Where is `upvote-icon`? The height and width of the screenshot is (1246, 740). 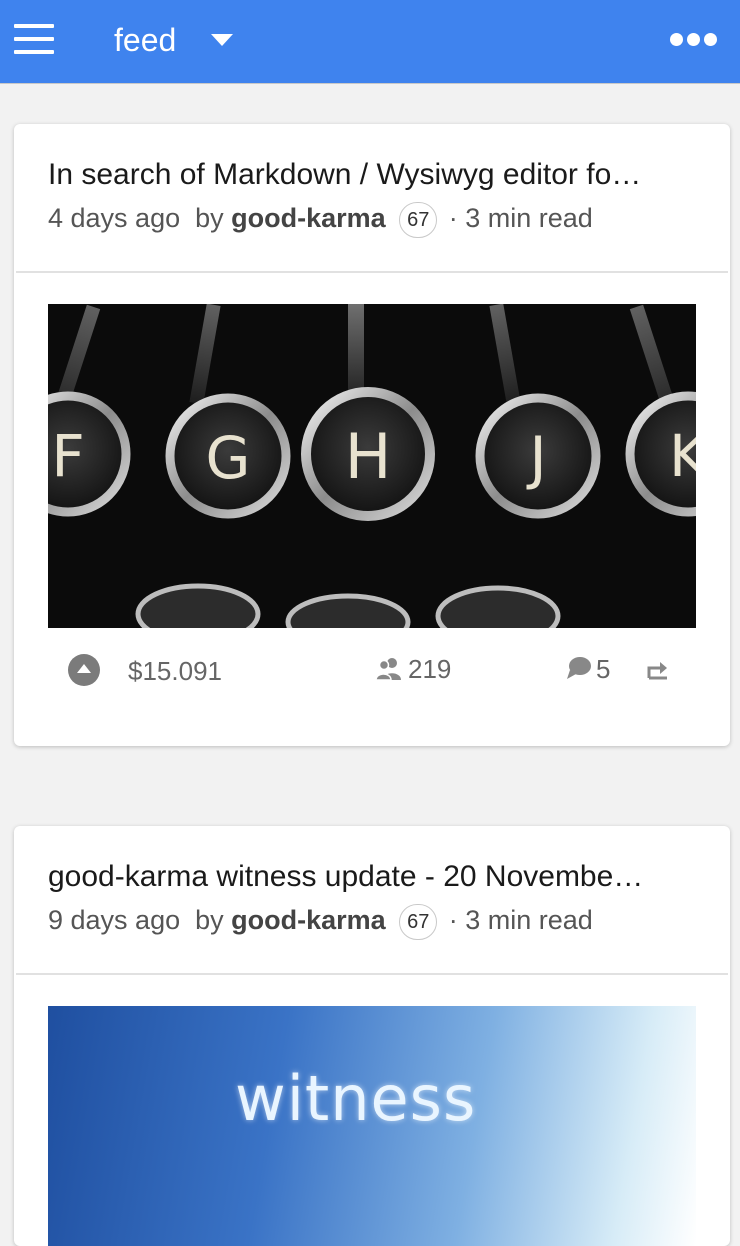 upvote-icon is located at coordinates (84, 670).